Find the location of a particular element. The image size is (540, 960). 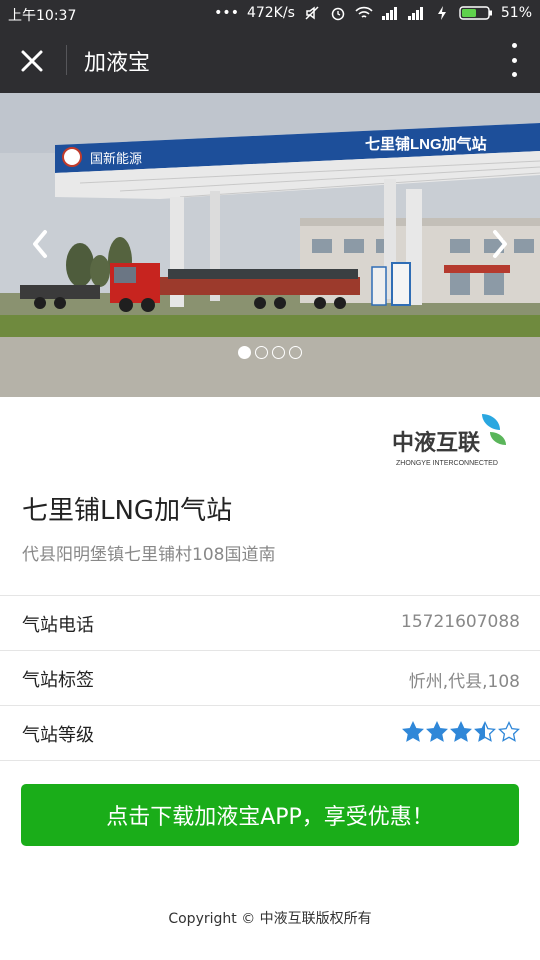

tags-label: 气站标签 is located at coordinates (58, 680).